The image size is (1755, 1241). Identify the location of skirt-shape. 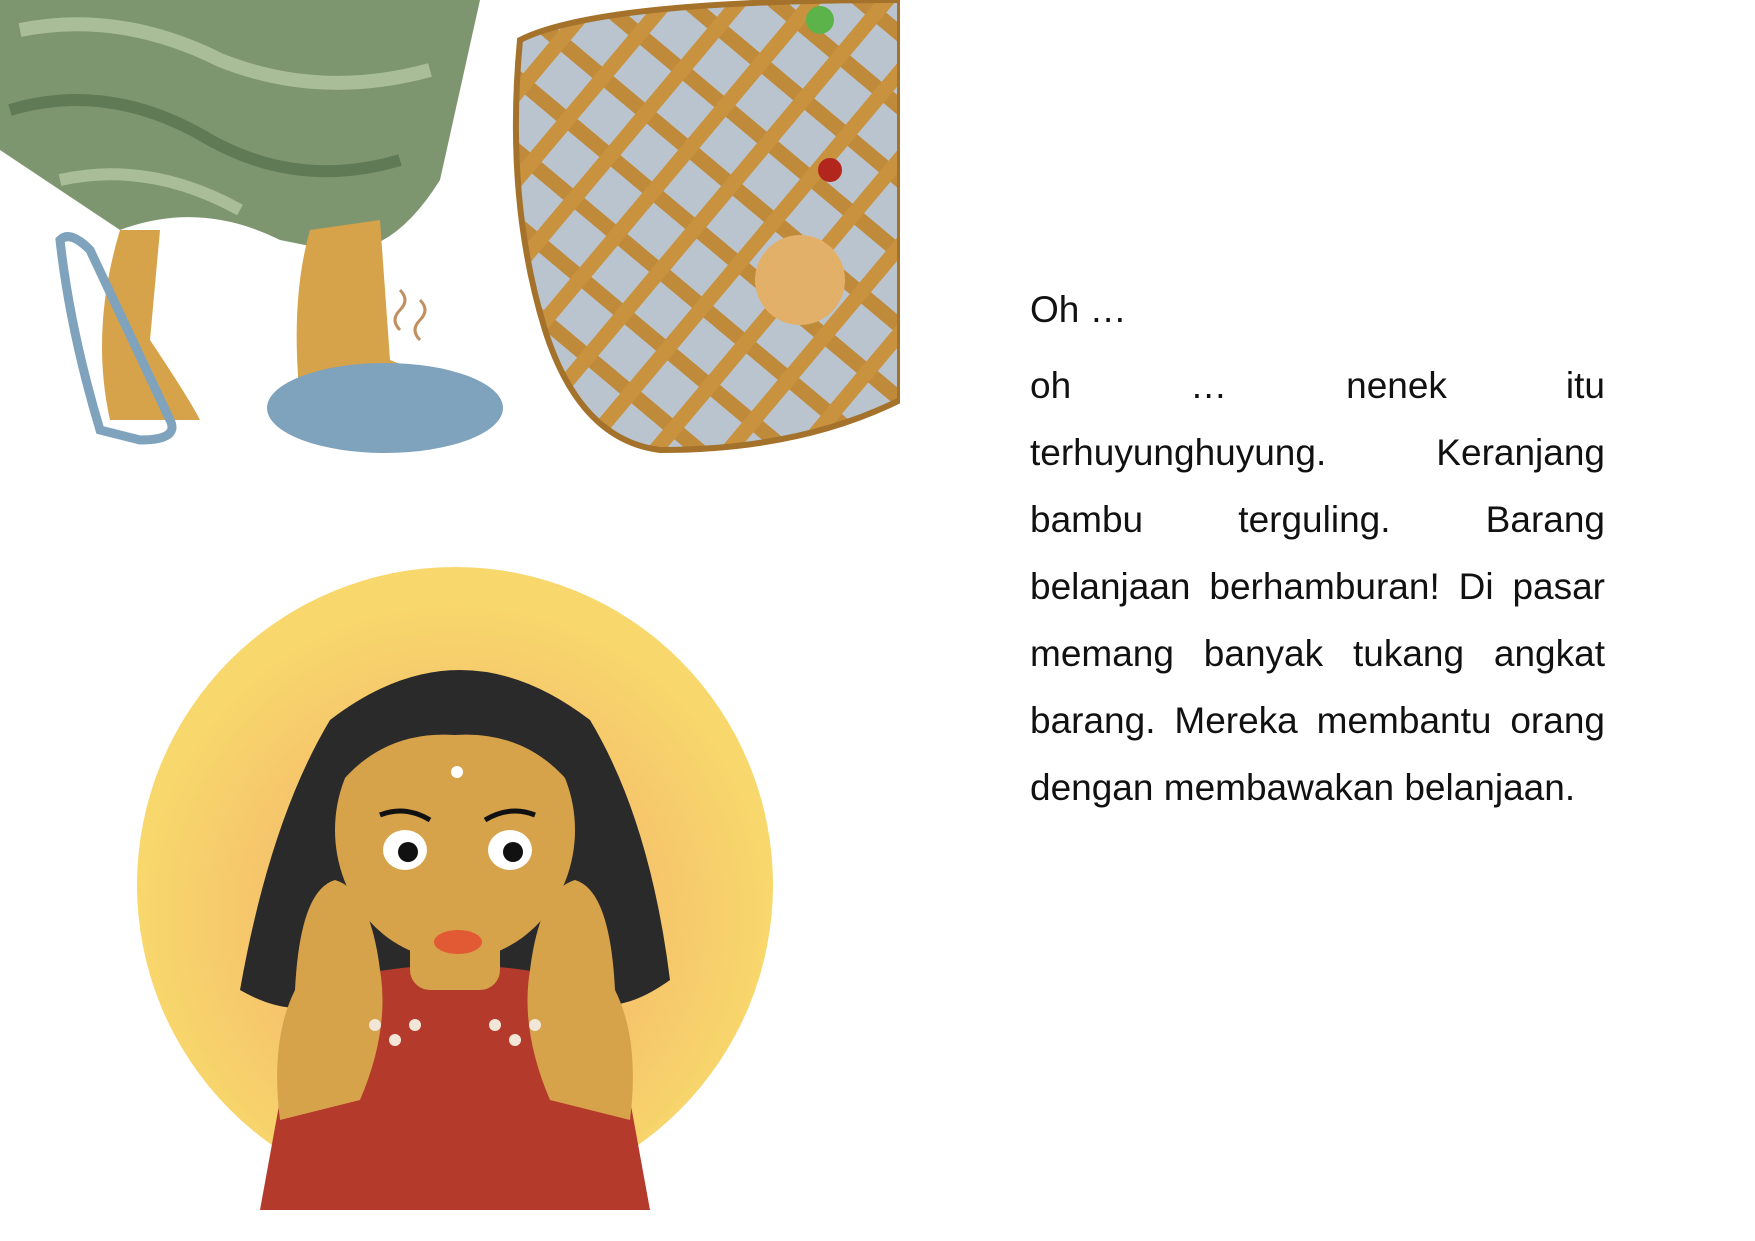
(240, 126).